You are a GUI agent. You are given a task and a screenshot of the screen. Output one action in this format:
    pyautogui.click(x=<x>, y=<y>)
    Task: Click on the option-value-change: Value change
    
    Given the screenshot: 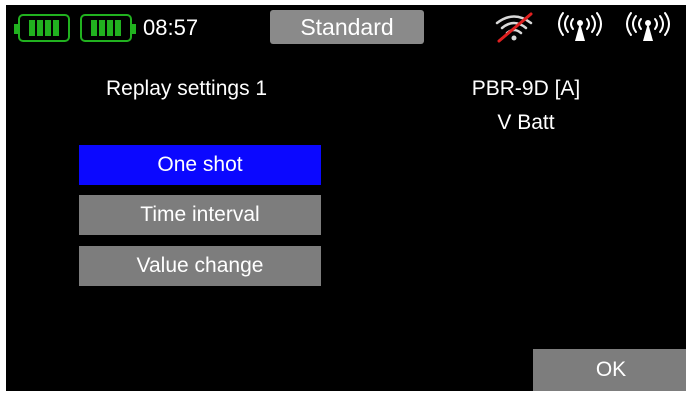 What is the action you would take?
    pyautogui.click(x=200, y=266)
    